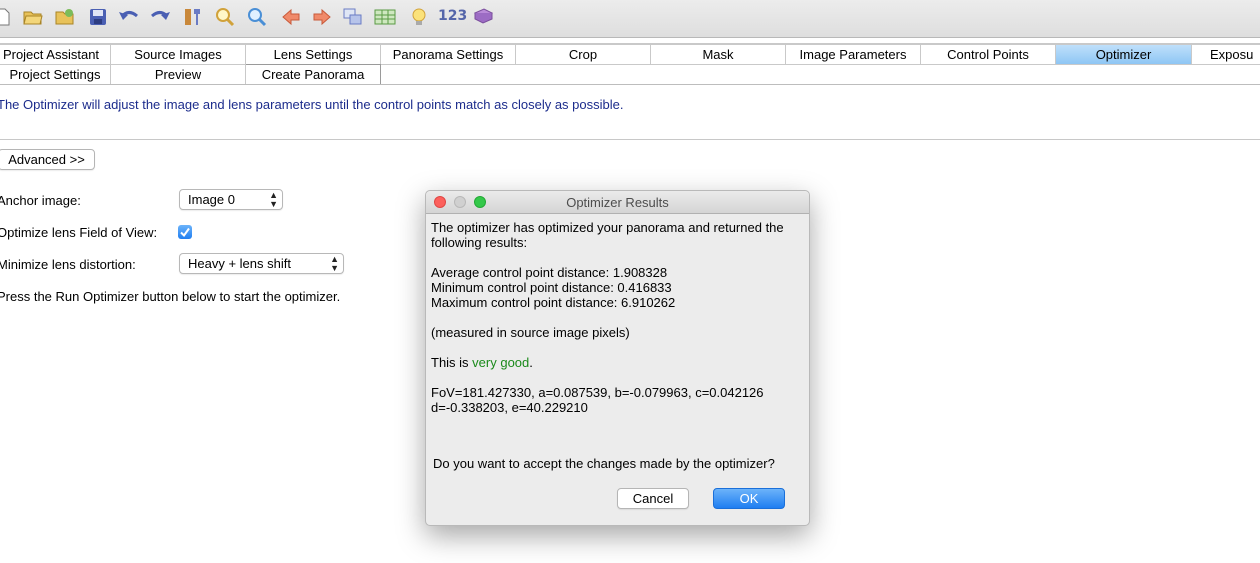 Image resolution: width=1260 pixels, height=563 pixels. I want to click on new-file-icon, so click(7, 17).